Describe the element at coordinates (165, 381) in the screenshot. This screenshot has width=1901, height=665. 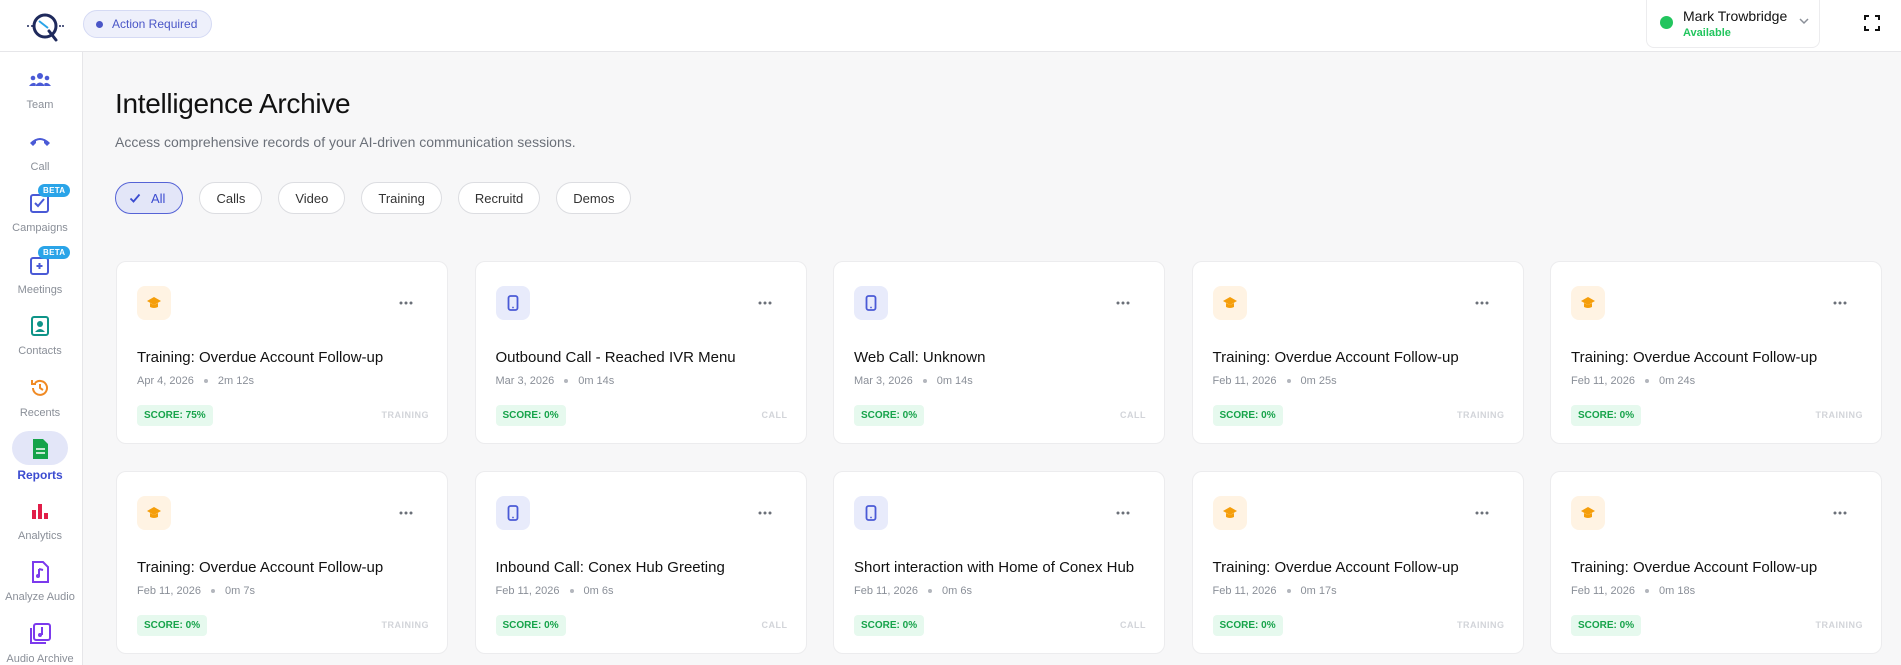
I see `card-date: Apr 4, 2026` at that location.